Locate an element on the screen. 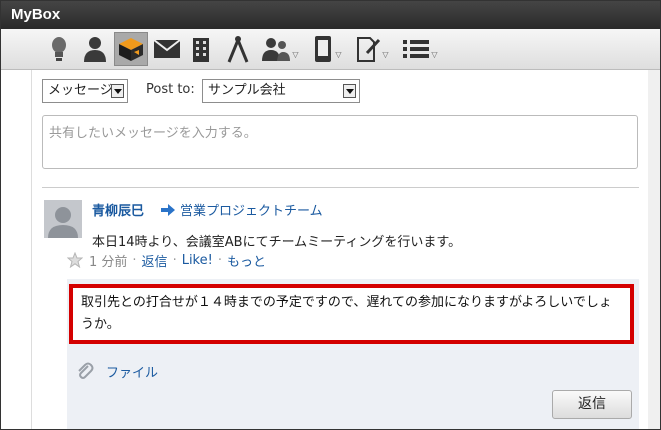 This screenshot has height=430, width=661. building-icon is located at coordinates (201, 50).